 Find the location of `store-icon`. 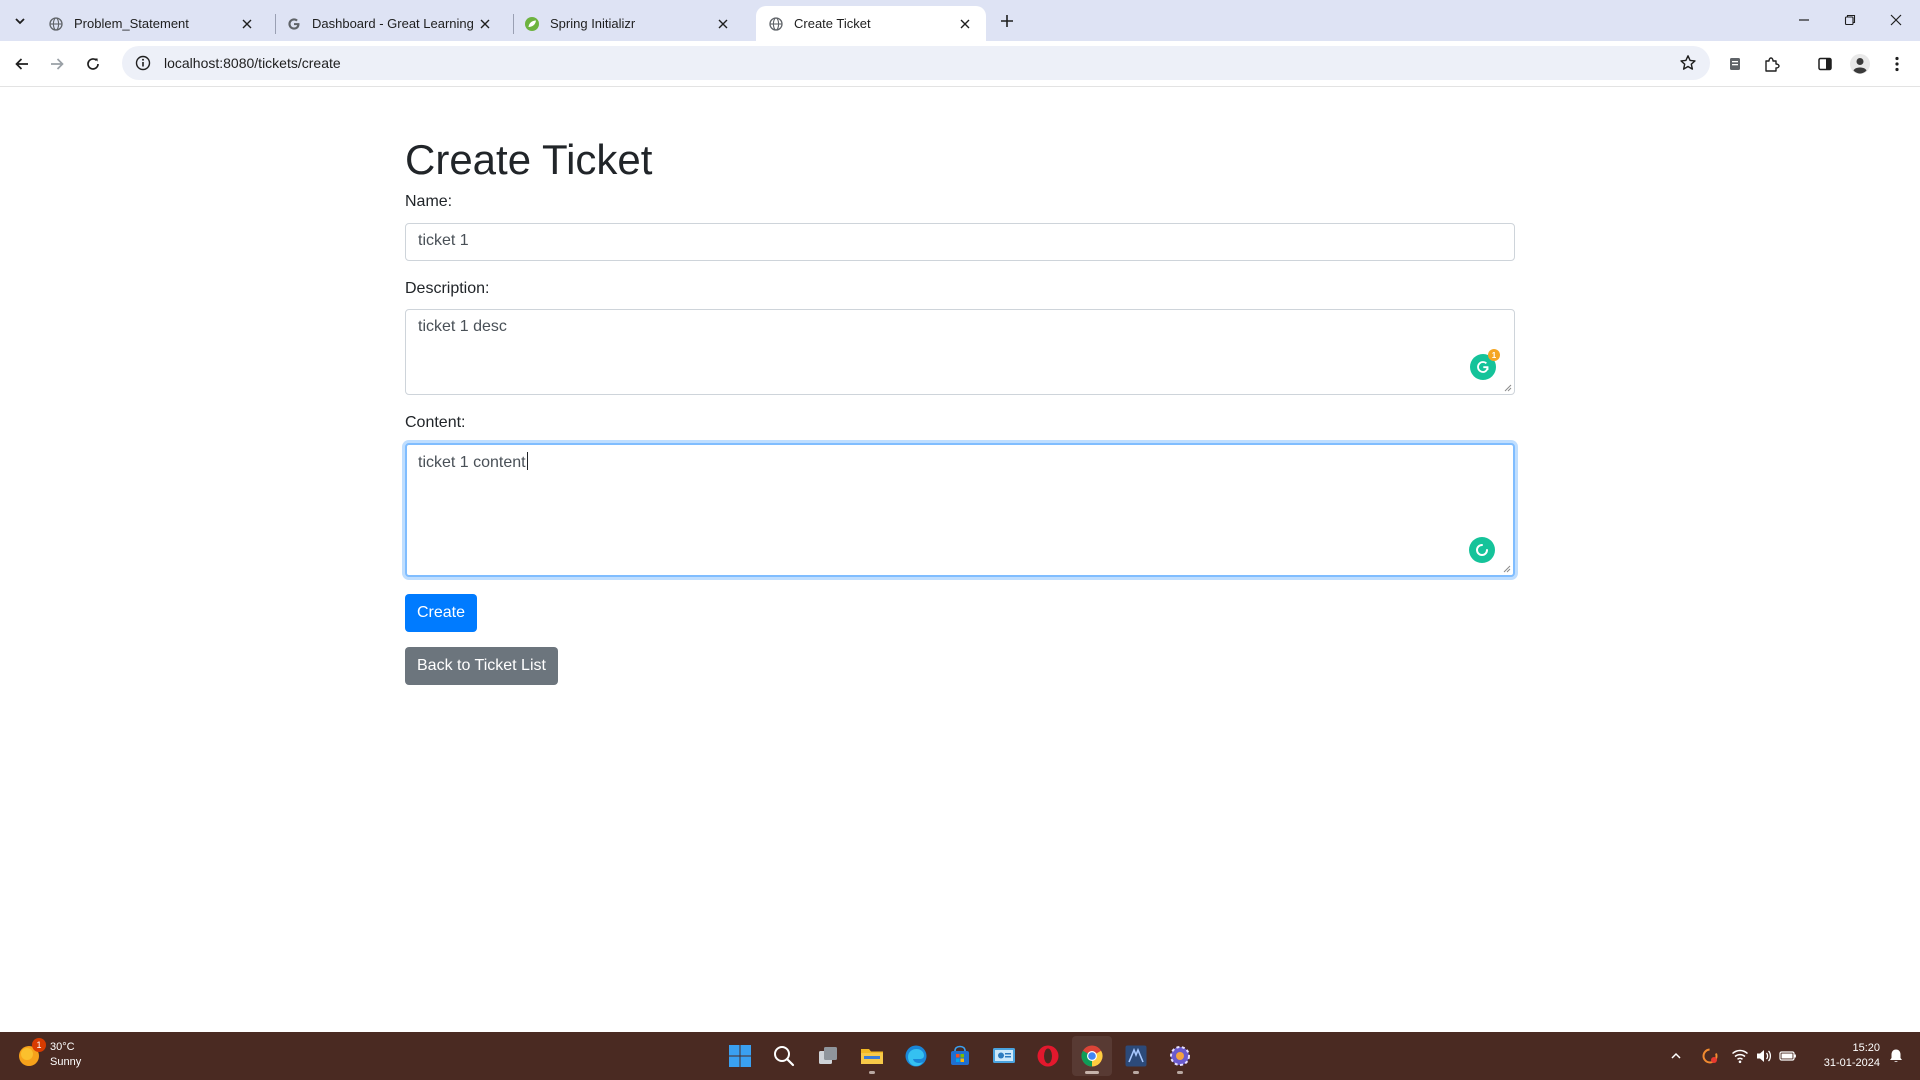

store-icon is located at coordinates (960, 1055).